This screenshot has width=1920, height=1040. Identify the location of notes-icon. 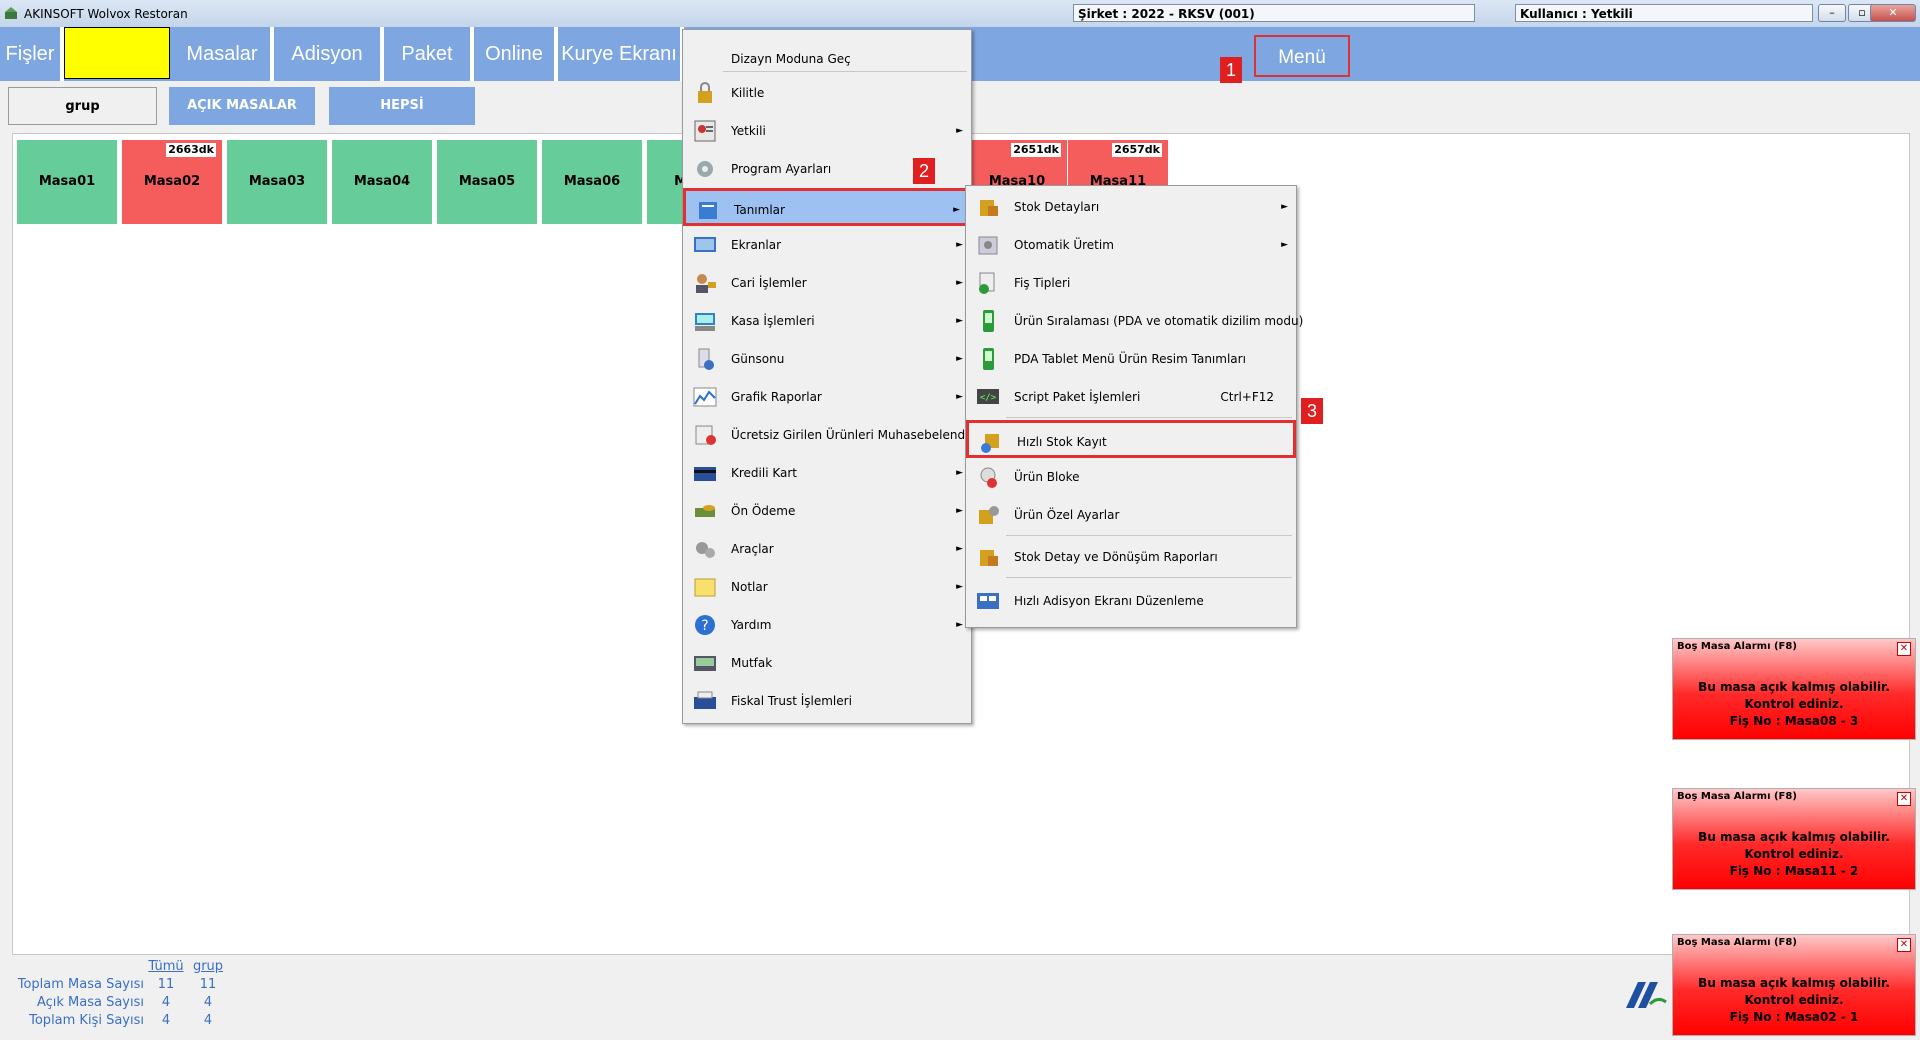
(705, 587).